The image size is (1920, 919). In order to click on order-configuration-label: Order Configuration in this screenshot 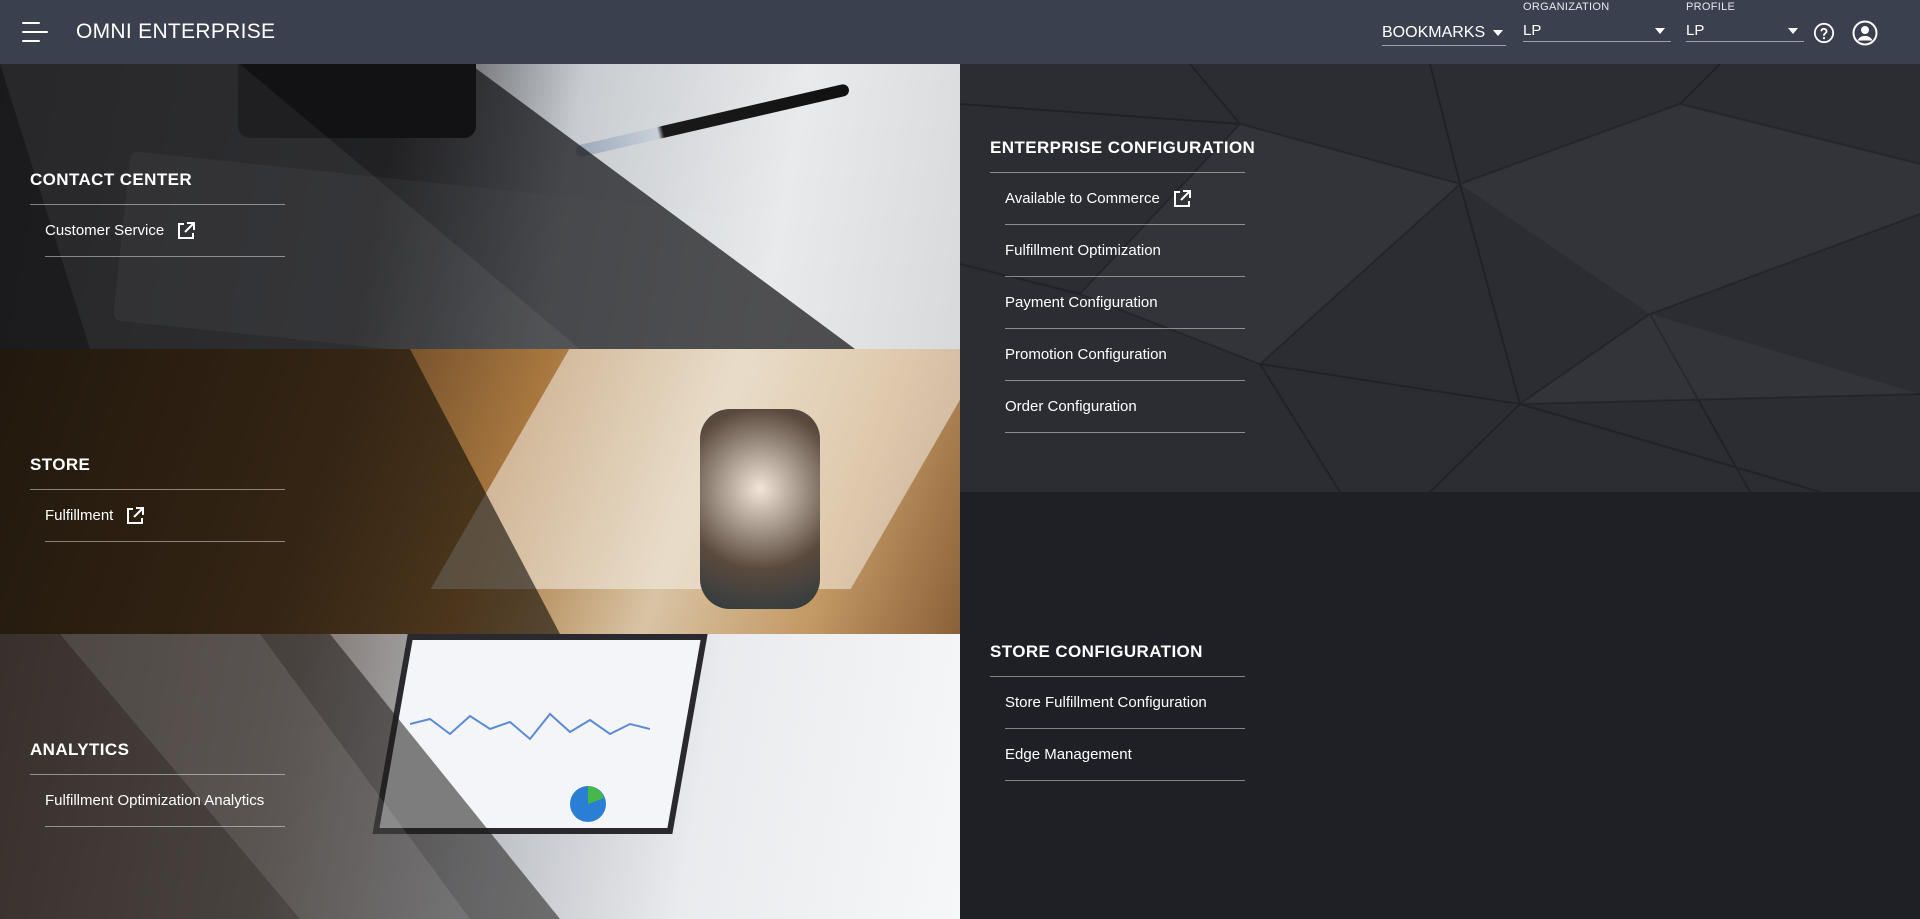, I will do `click(1071, 406)`.